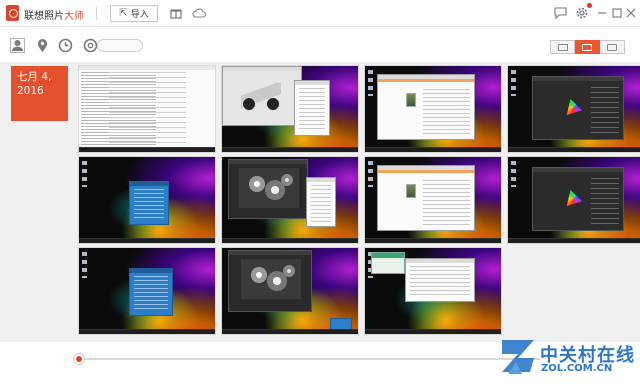 The image size is (640, 387). What do you see at coordinates (65, 45) in the screenshot?
I see `time-filter-icon` at bounding box center [65, 45].